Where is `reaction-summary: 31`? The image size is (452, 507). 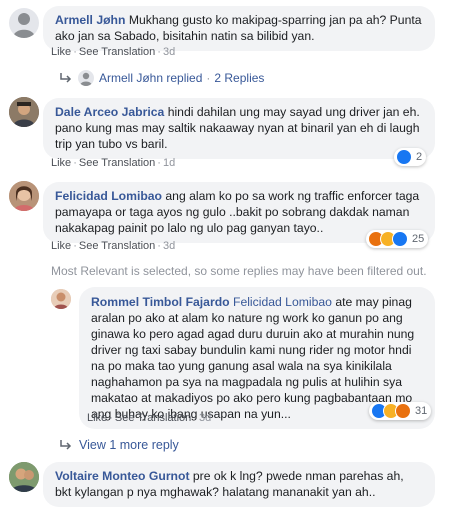 reaction-summary: 31 is located at coordinates (400, 411).